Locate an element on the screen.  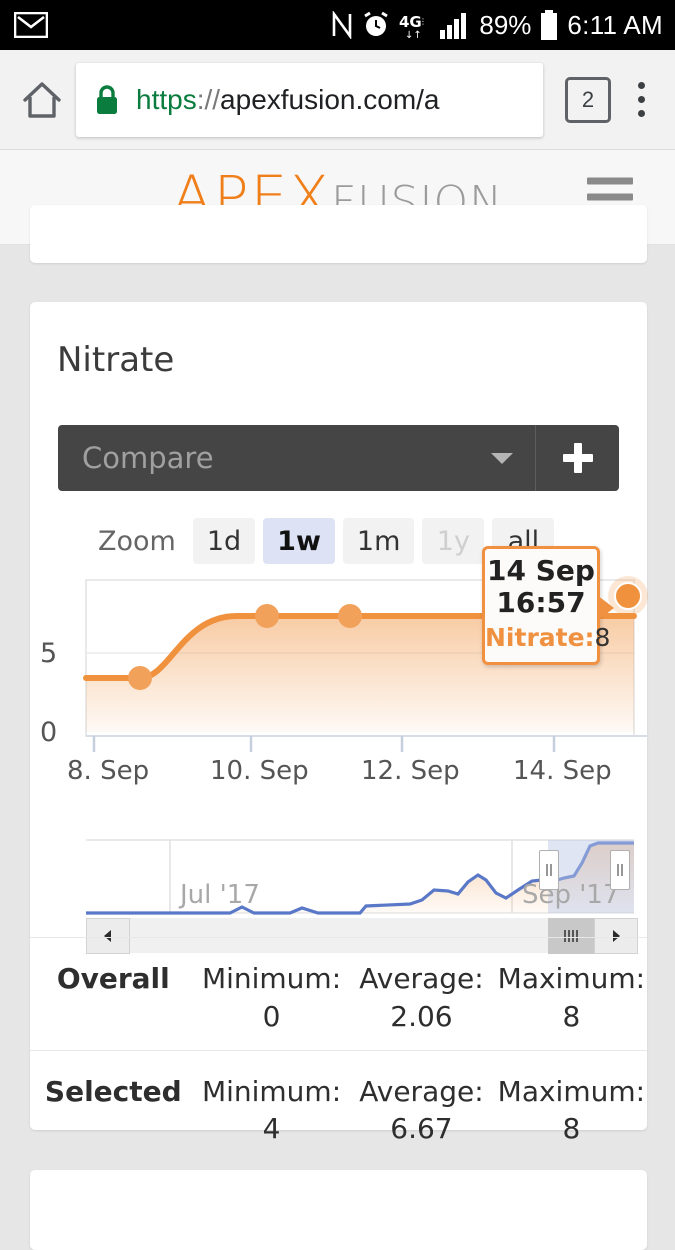
range-button-1w: 1w is located at coordinates (299, 541).